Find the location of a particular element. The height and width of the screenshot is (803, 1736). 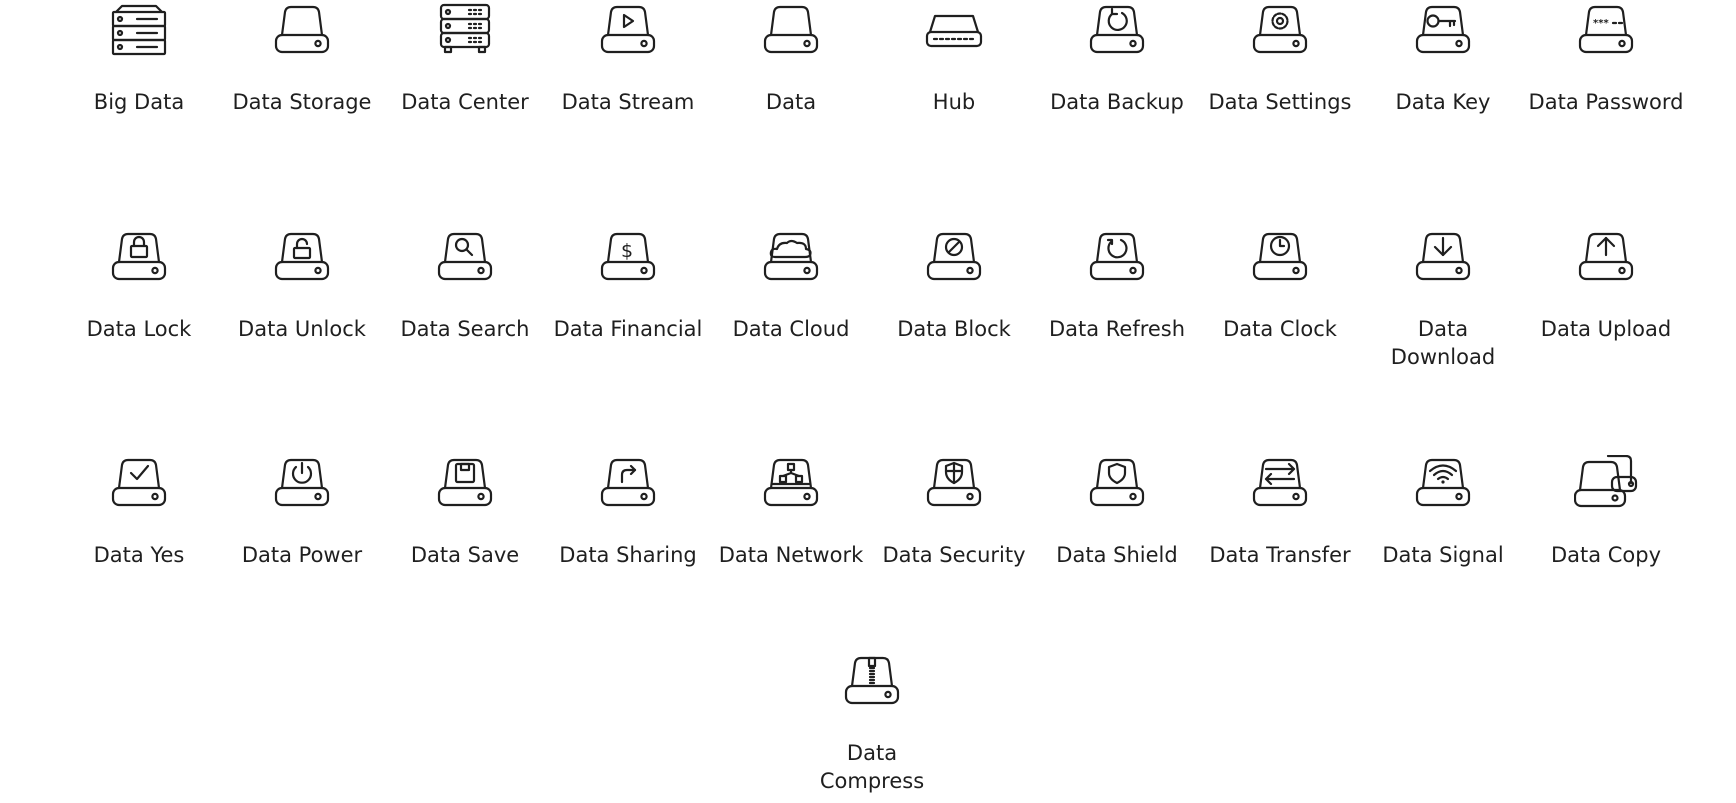

data-clock-icon is located at coordinates (1280, 262).